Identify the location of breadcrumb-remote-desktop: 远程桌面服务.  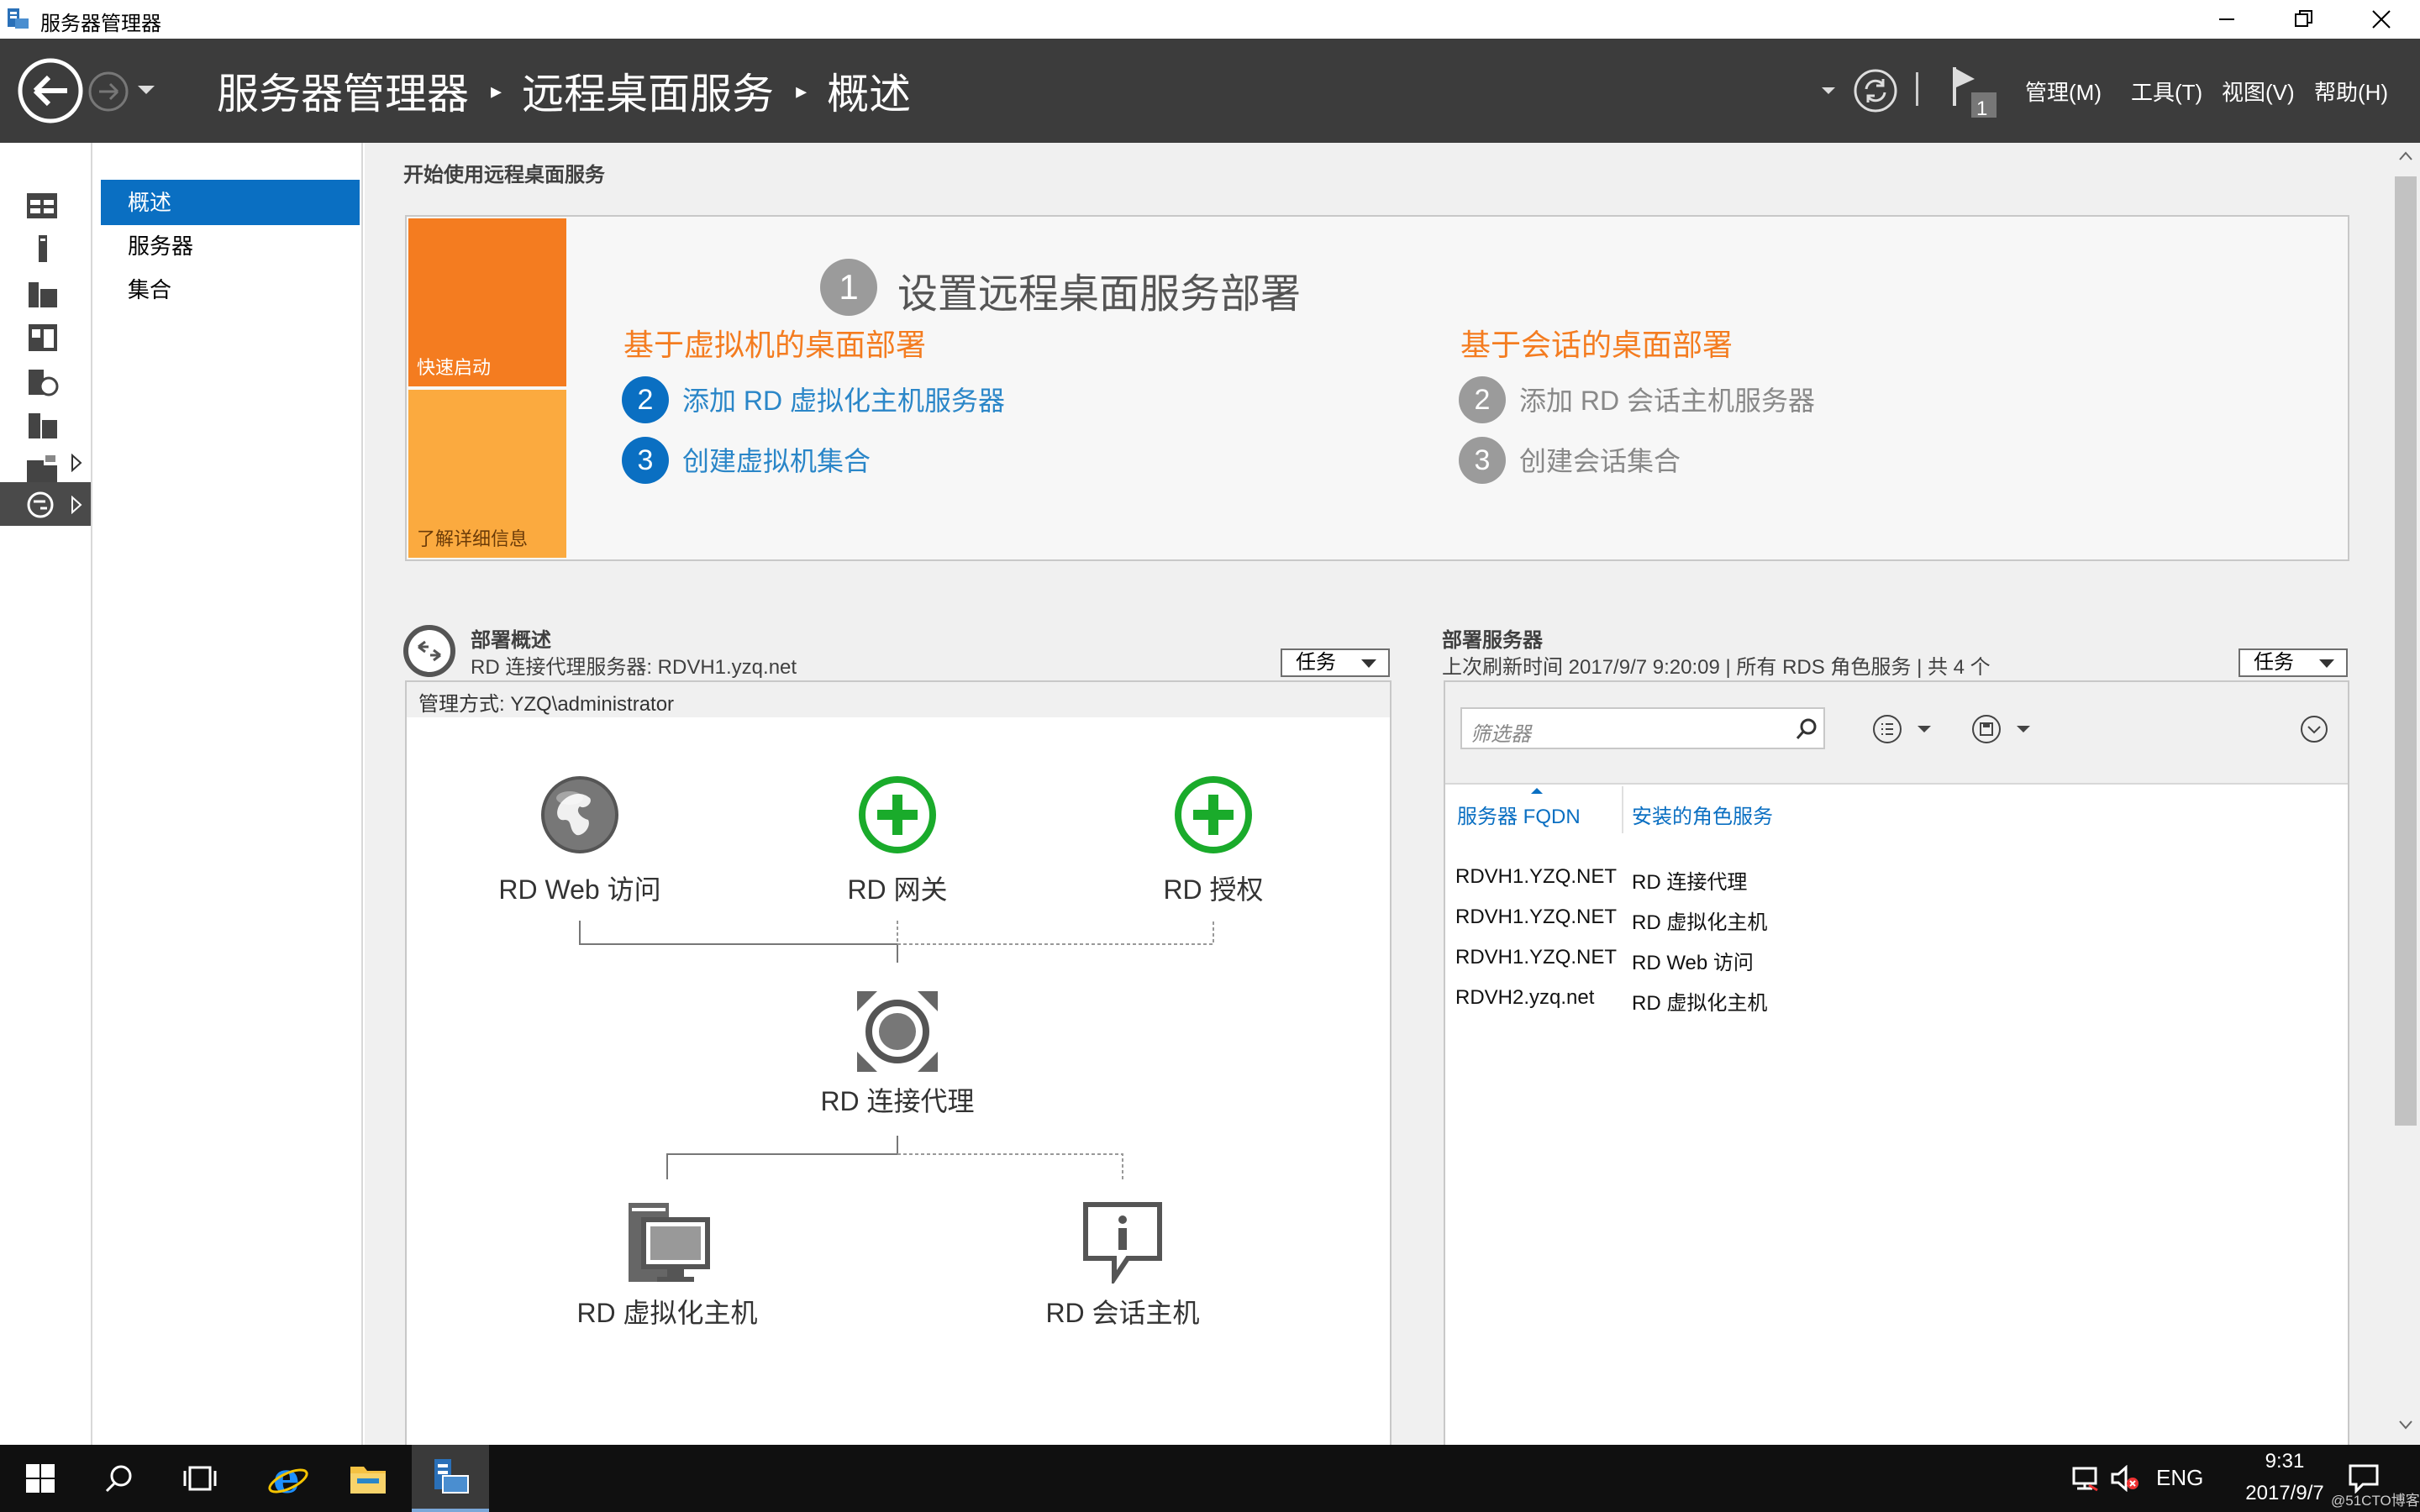
(648, 90).